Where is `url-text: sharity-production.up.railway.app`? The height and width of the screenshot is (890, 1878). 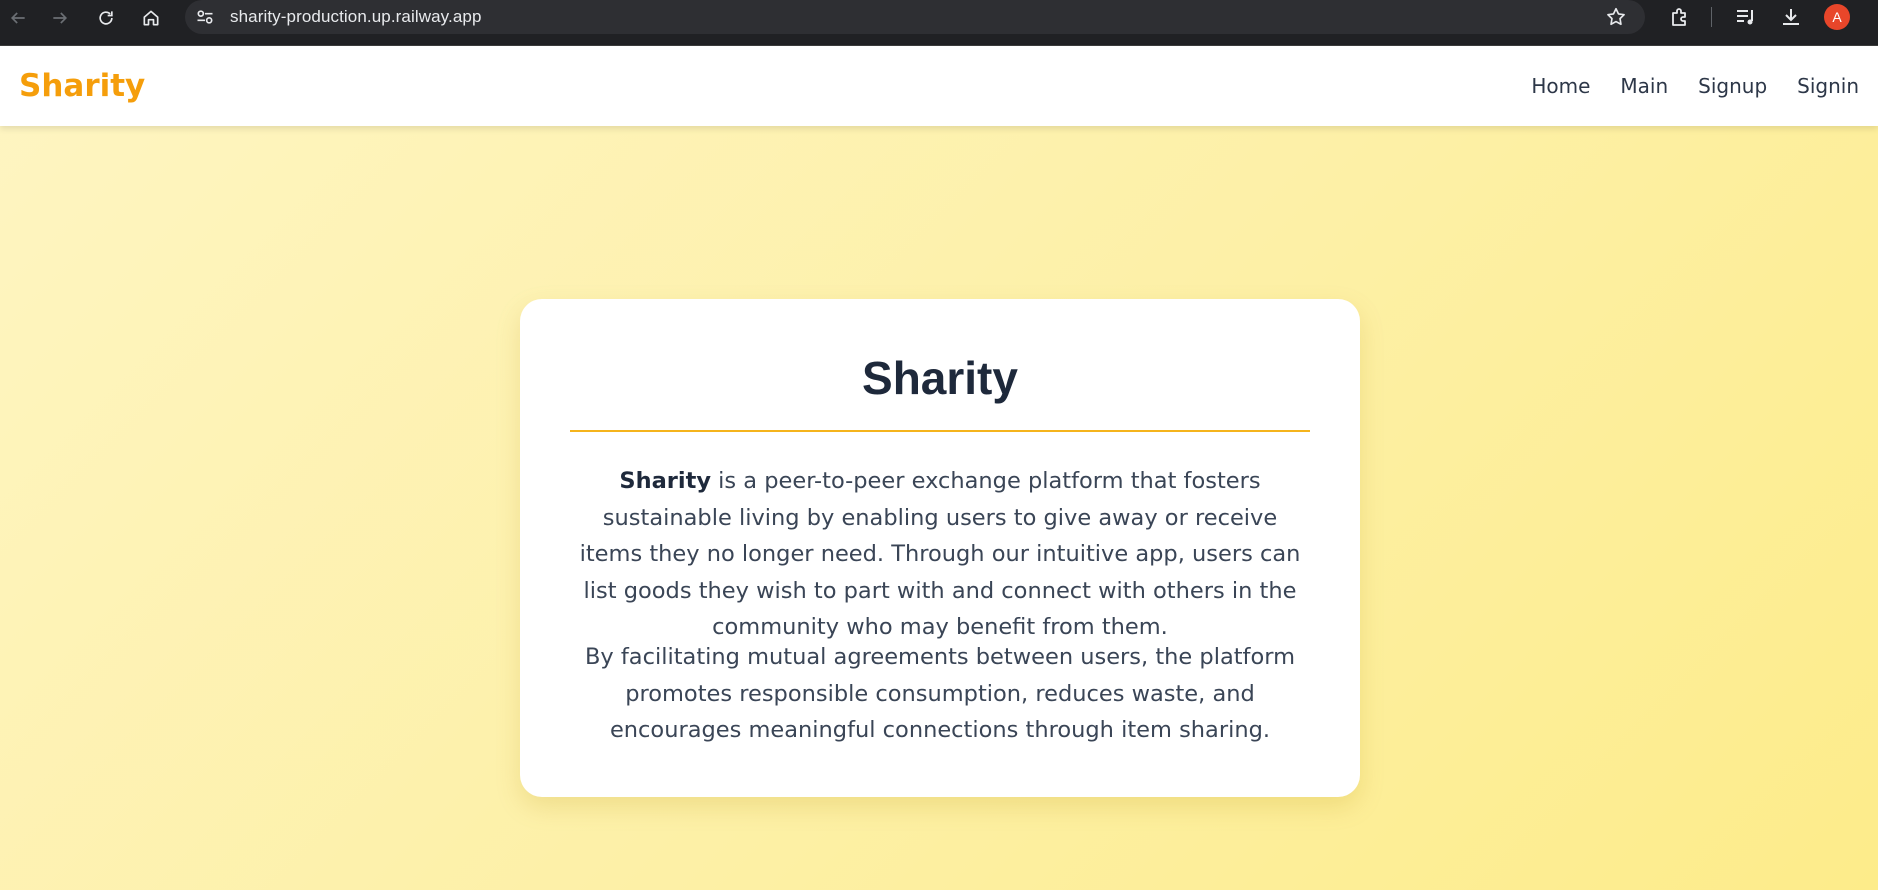
url-text: sharity-production.up.railway.app is located at coordinates (356, 17).